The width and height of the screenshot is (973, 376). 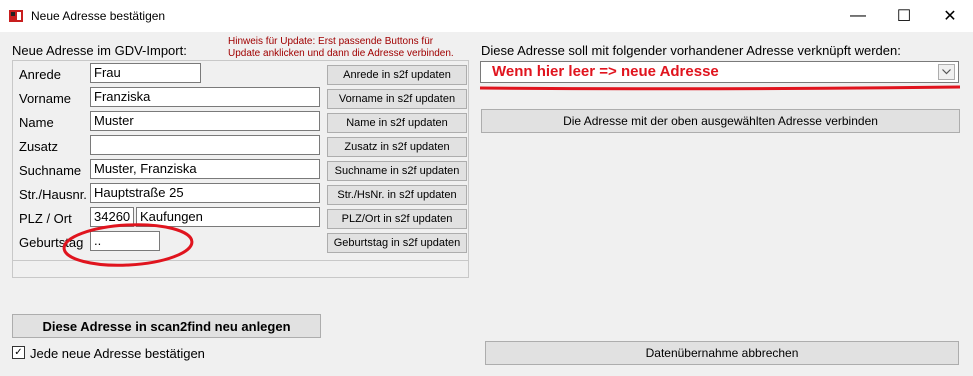 What do you see at coordinates (397, 75) in the screenshot?
I see `anrede-update-button: Anrede in s2f updaten` at bounding box center [397, 75].